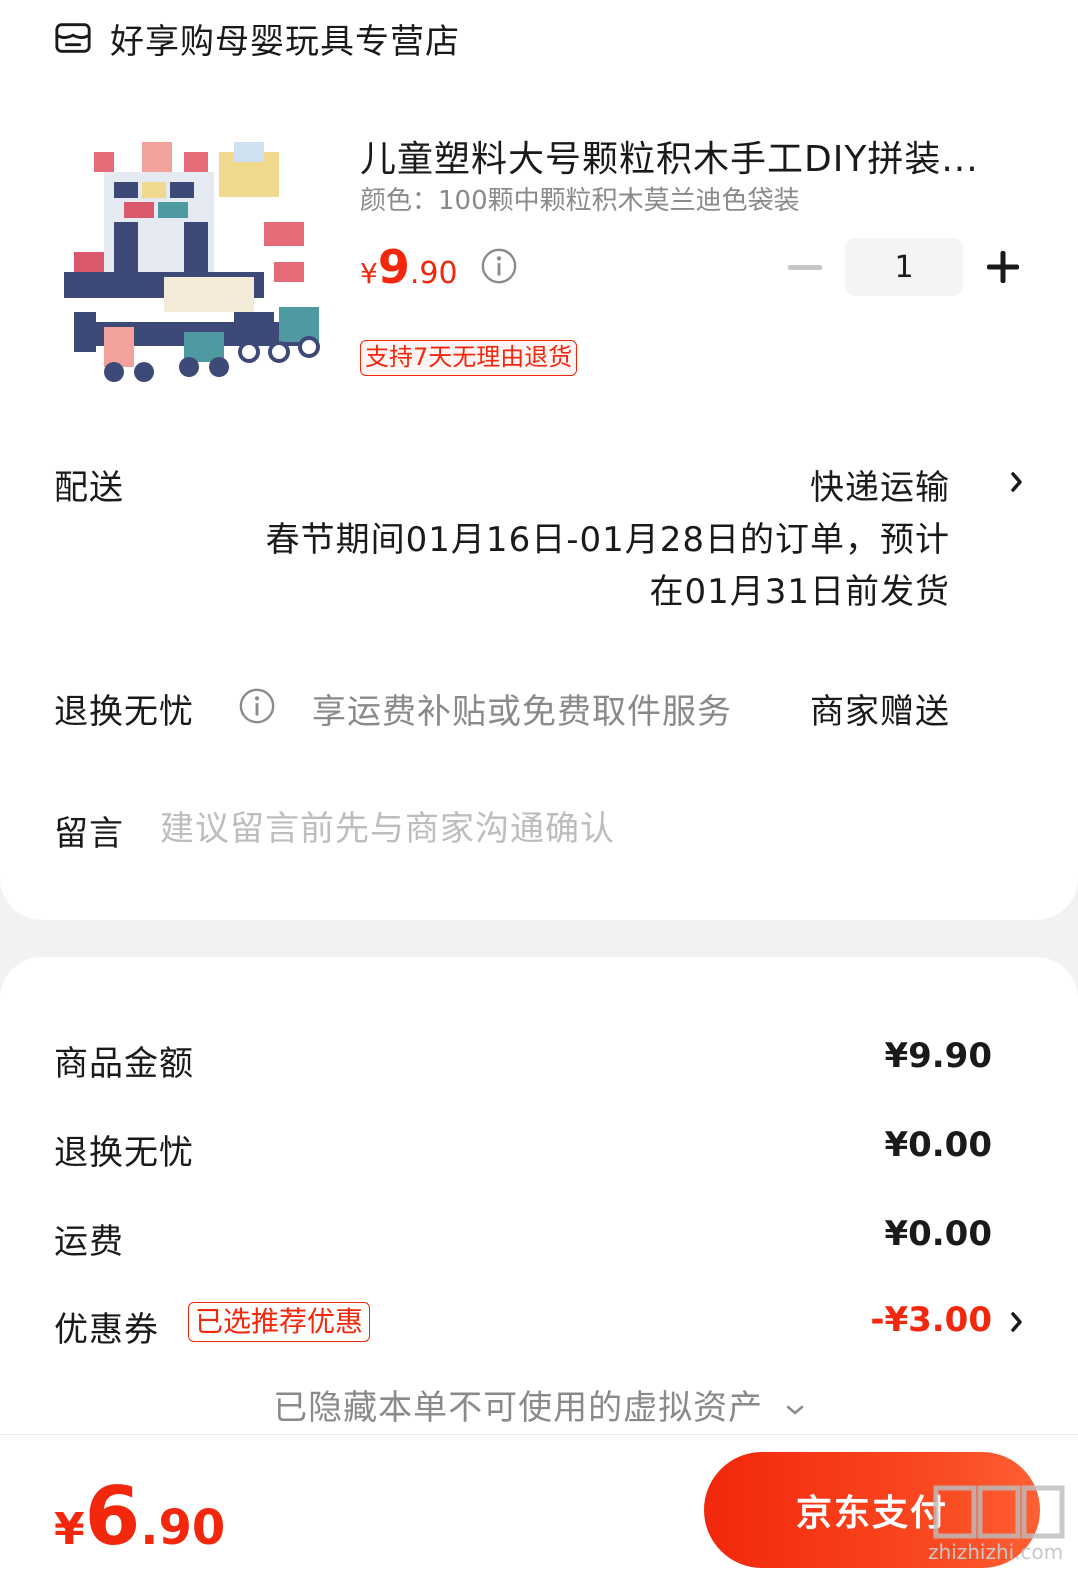 This screenshot has height=1571, width=1078. Describe the element at coordinates (124, 1153) in the screenshot. I see `return-amount-label: 退换无忧` at that location.